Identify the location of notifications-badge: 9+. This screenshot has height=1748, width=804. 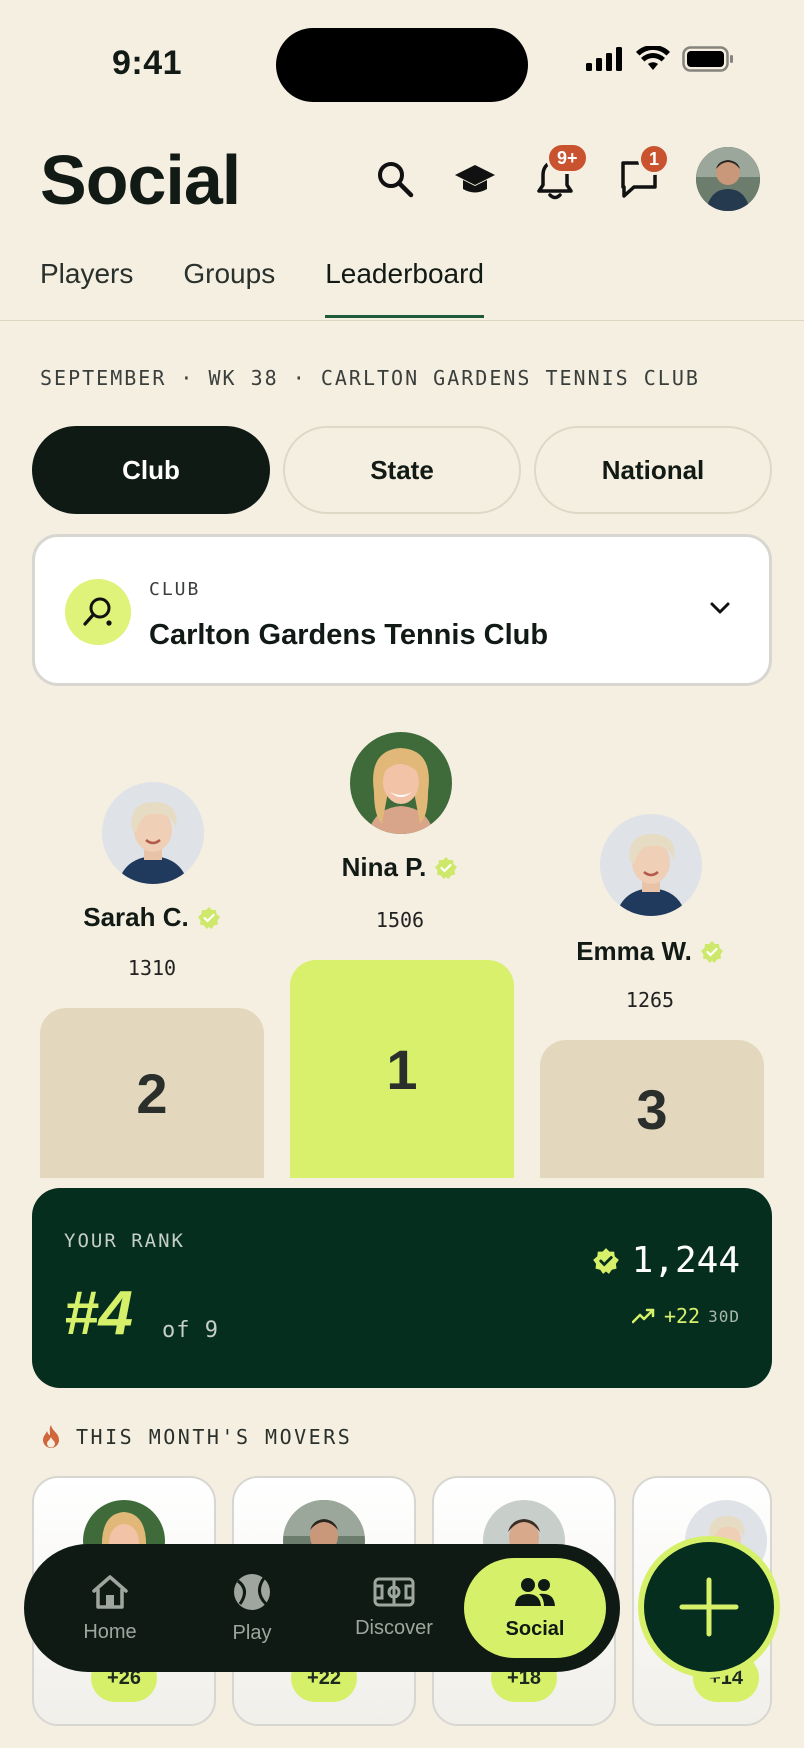
(567, 158).